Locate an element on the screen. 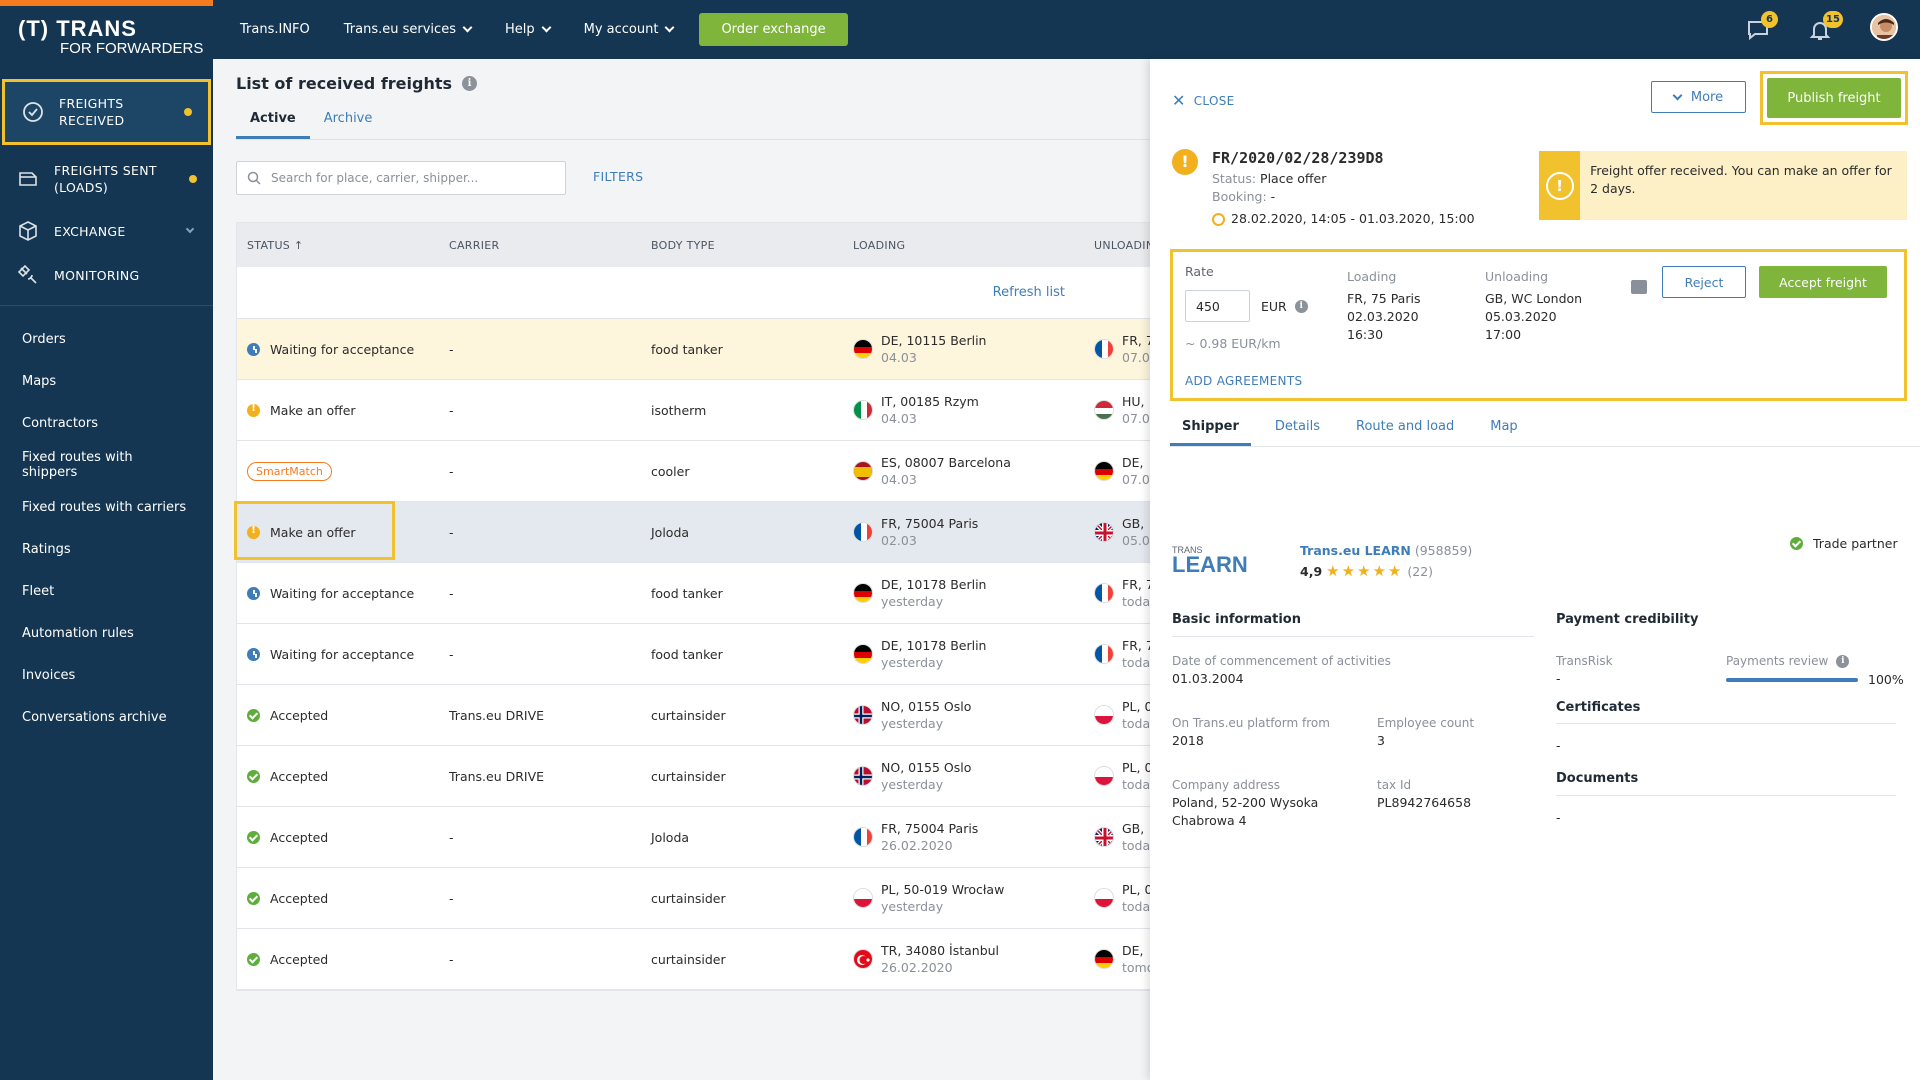  unloading-place: DE, is located at coordinates (1133, 462).